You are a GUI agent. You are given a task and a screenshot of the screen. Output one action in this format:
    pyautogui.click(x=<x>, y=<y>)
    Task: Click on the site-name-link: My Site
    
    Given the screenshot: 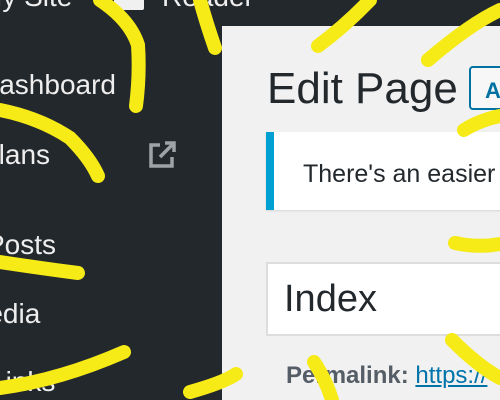 What is the action you would take?
    pyautogui.click(x=36, y=6)
    